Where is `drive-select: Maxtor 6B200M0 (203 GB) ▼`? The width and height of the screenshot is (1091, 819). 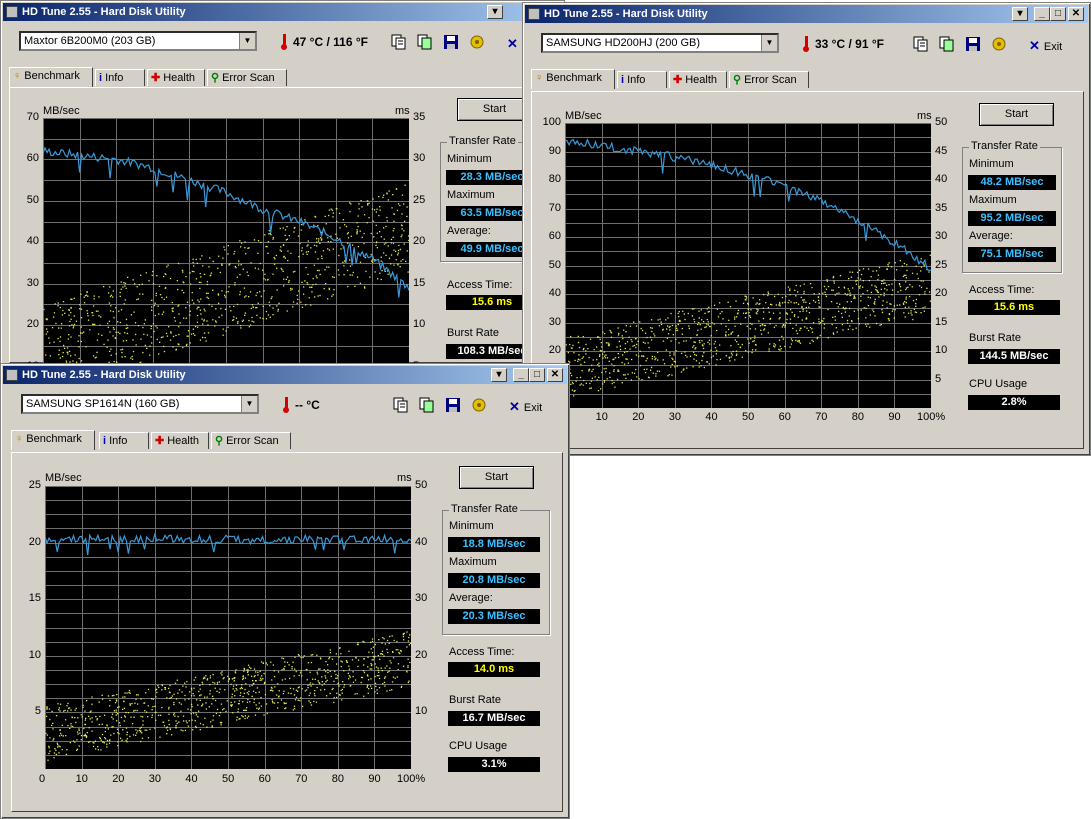 drive-select: Maxtor 6B200M0 (203 GB) ▼ is located at coordinates (138, 41).